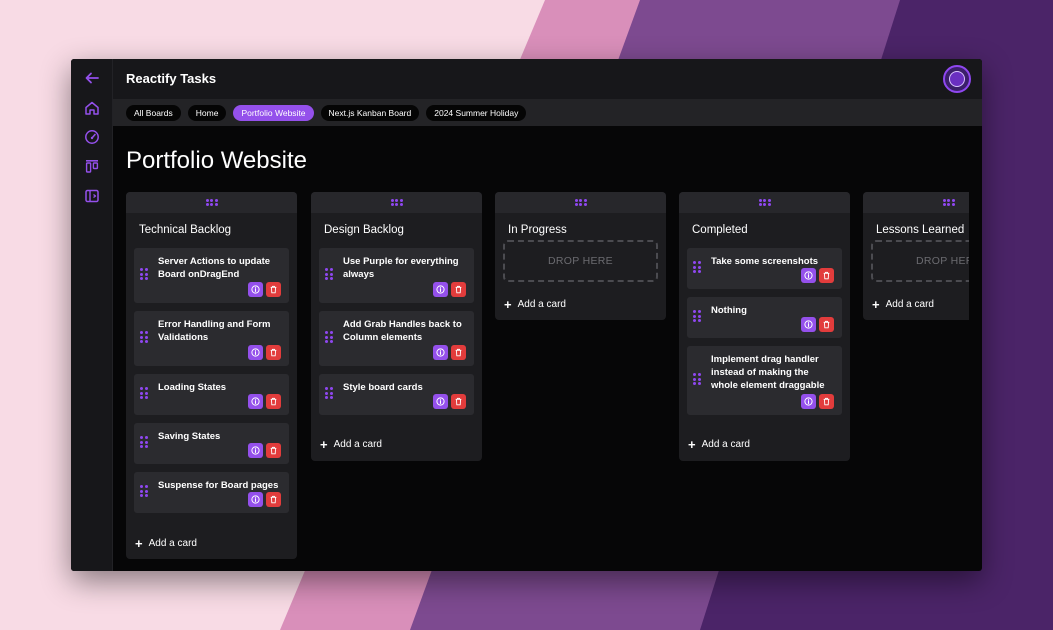  What do you see at coordinates (476, 112) in the screenshot?
I see `tab-2024-summer-holiday: 2024 Summer Holiday` at bounding box center [476, 112].